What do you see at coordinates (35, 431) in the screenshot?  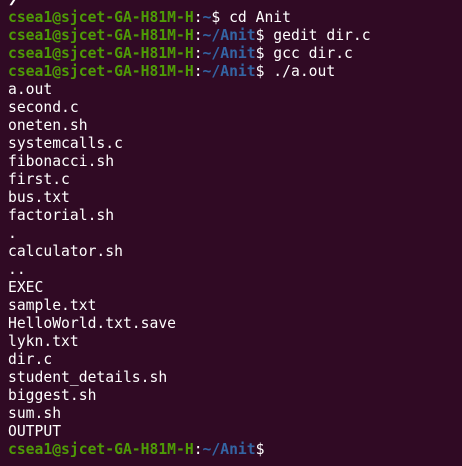 I see `output-line: OUTPUT` at bounding box center [35, 431].